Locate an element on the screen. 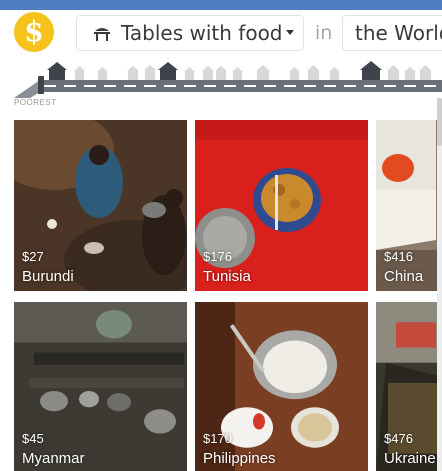 Image resolution: width=442 pixels, height=471 pixels. card-country: China is located at coordinates (404, 276).